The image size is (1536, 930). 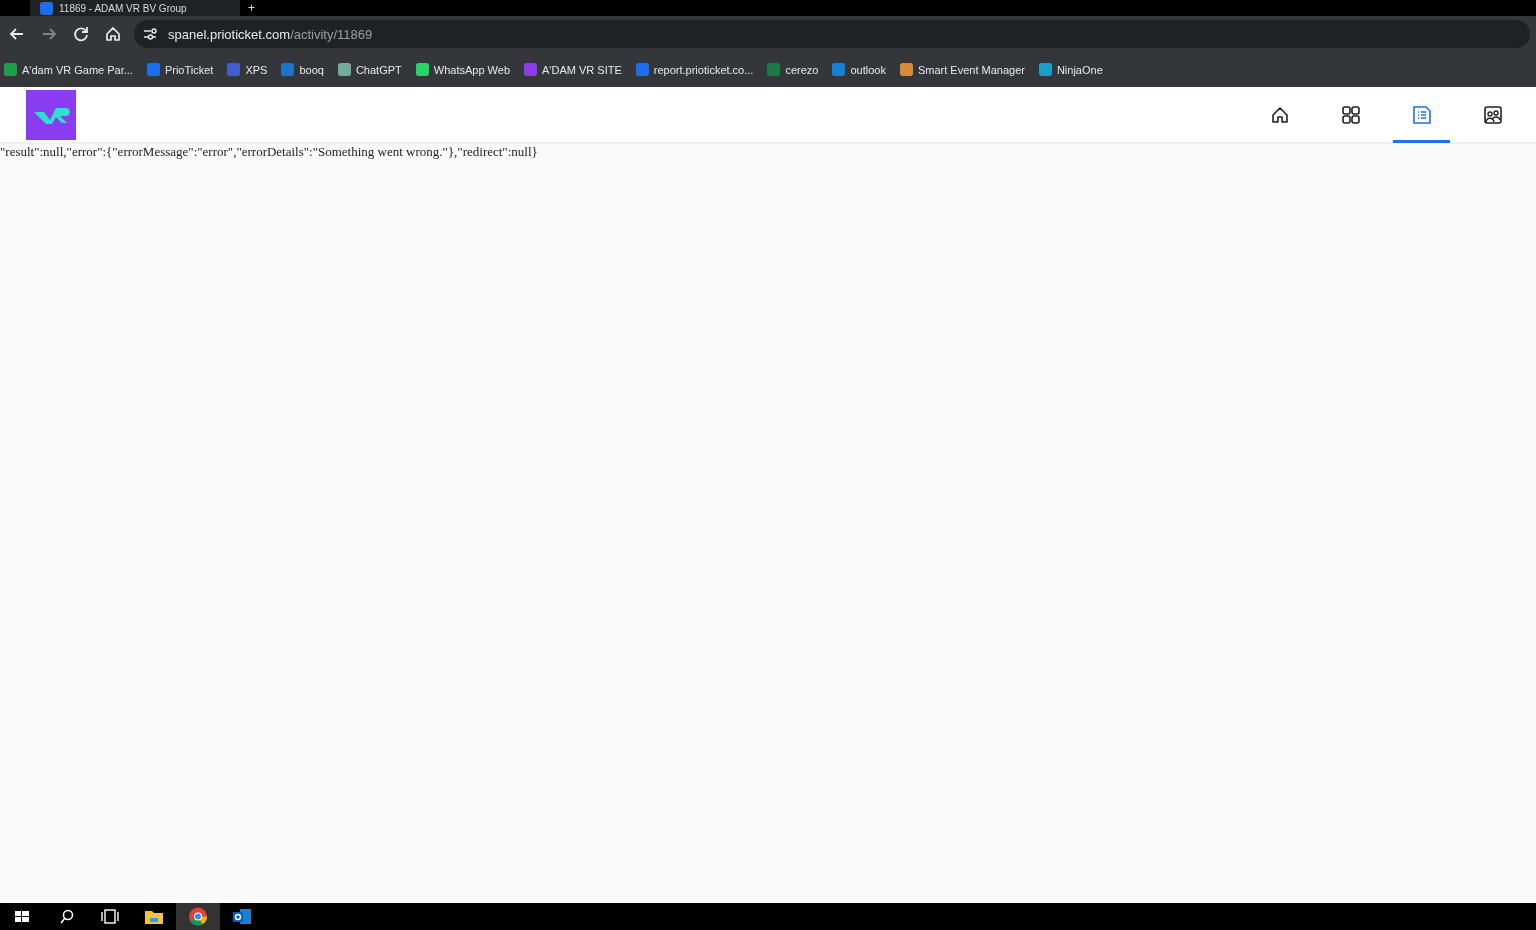 I want to click on browser-tab: 11869 - ADAM VR BV Group, so click(x=135, y=8).